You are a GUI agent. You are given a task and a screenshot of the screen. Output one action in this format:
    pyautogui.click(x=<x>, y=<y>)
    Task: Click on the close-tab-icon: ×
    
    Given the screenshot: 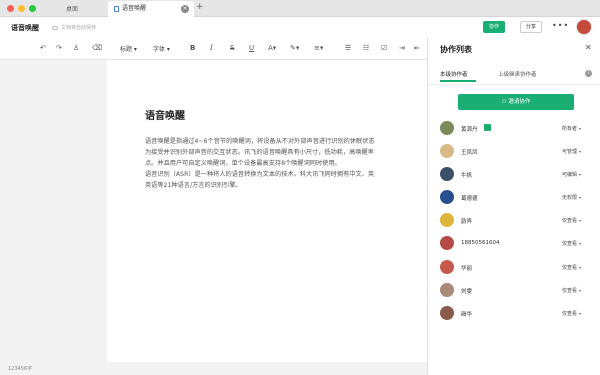 What is the action you would take?
    pyautogui.click(x=185, y=9)
    